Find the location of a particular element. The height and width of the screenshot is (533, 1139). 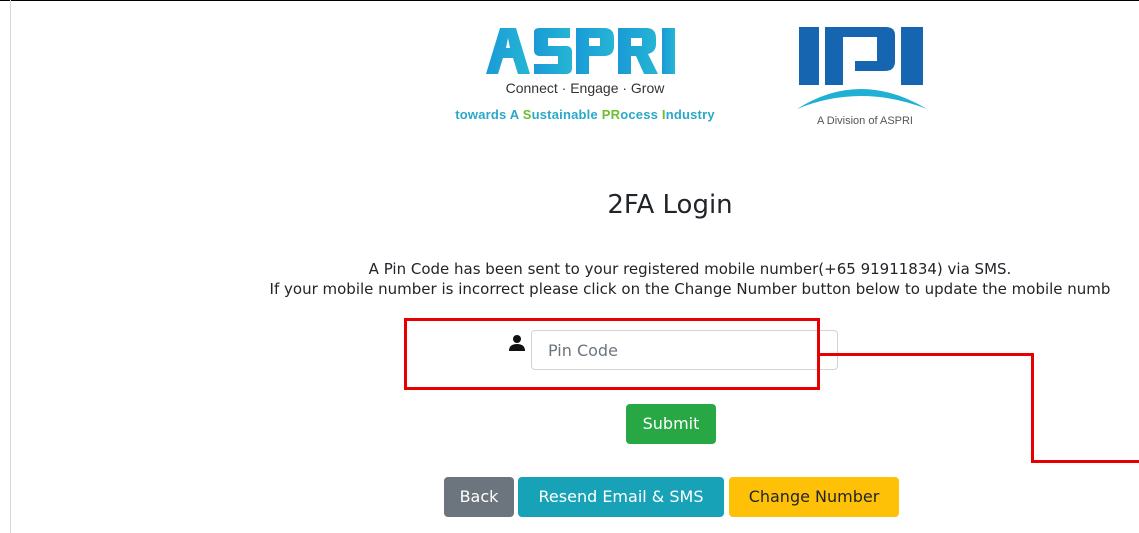

page-left-border is located at coordinates (10, 266).